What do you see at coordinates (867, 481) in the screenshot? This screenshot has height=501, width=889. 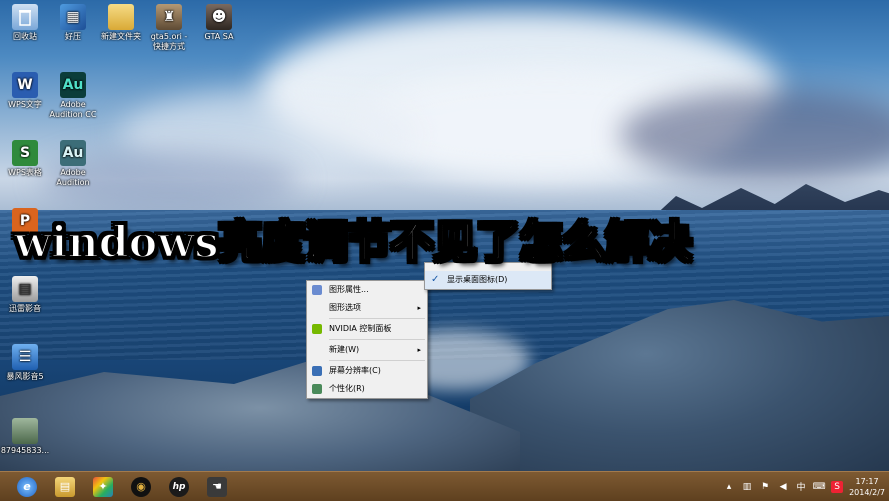 I see `clock-time: 17:17` at bounding box center [867, 481].